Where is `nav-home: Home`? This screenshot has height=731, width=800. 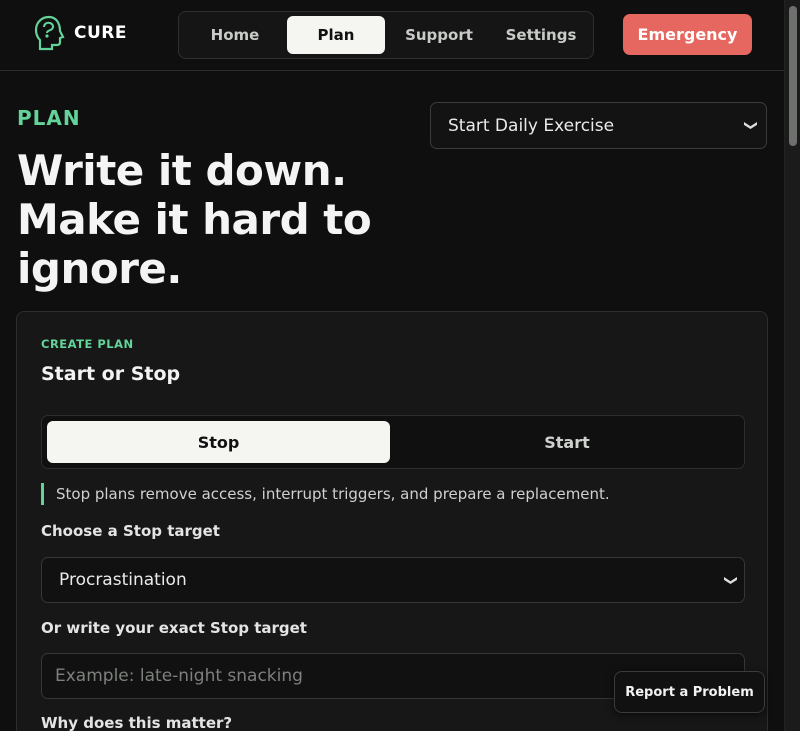 nav-home: Home is located at coordinates (235, 35).